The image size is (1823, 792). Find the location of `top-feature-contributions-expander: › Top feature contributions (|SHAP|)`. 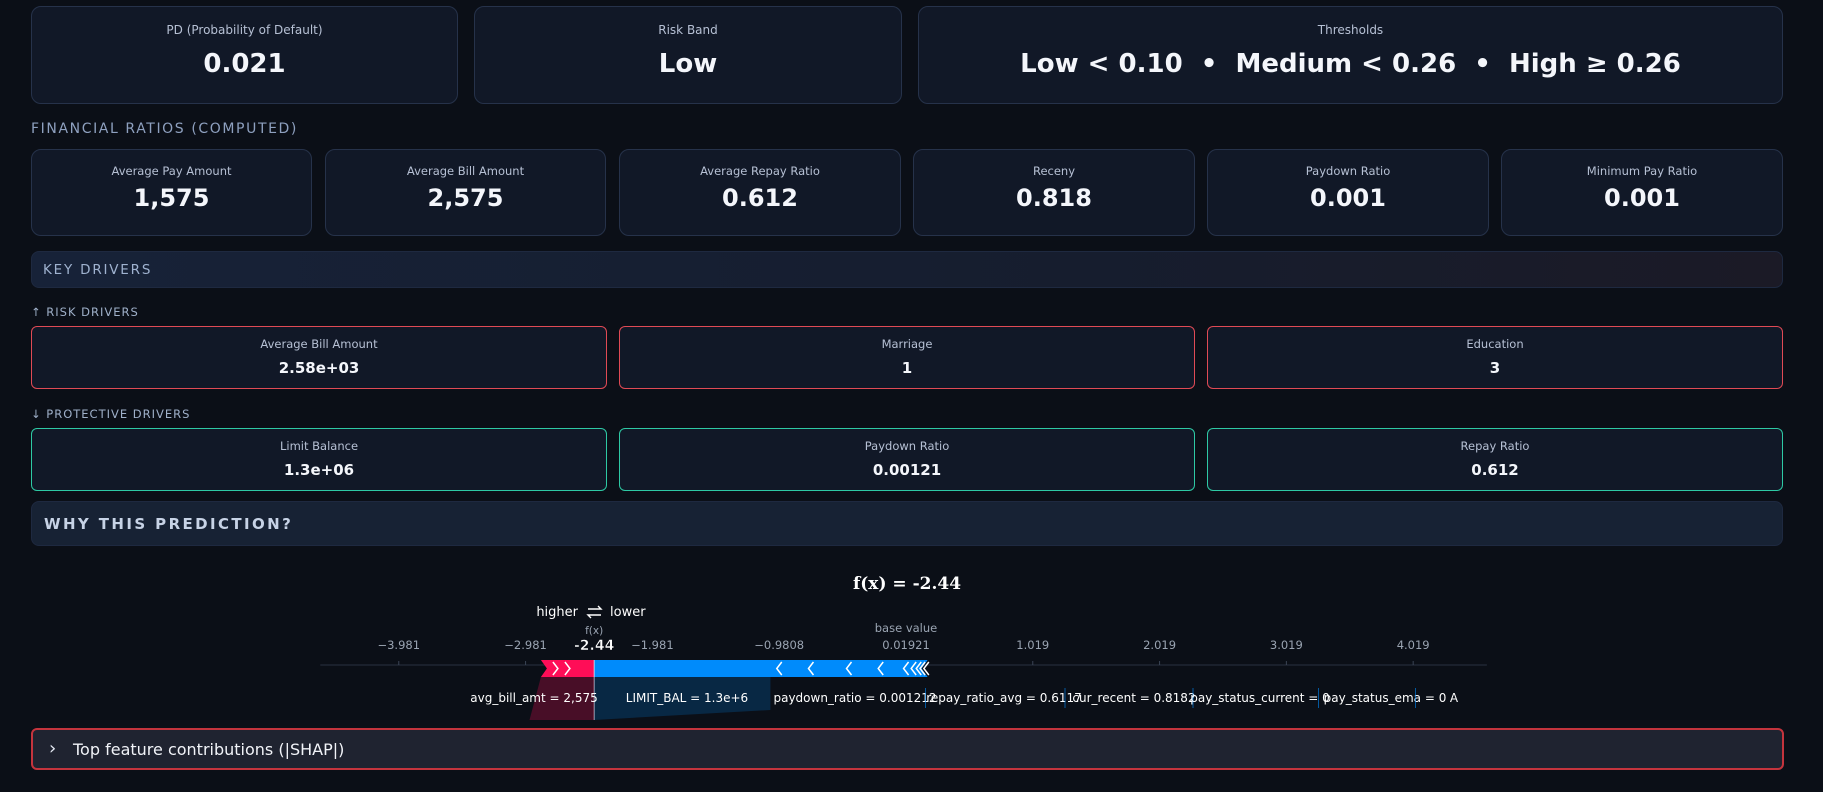

top-feature-contributions-expander: › Top feature contributions (|SHAP|) is located at coordinates (907, 749).